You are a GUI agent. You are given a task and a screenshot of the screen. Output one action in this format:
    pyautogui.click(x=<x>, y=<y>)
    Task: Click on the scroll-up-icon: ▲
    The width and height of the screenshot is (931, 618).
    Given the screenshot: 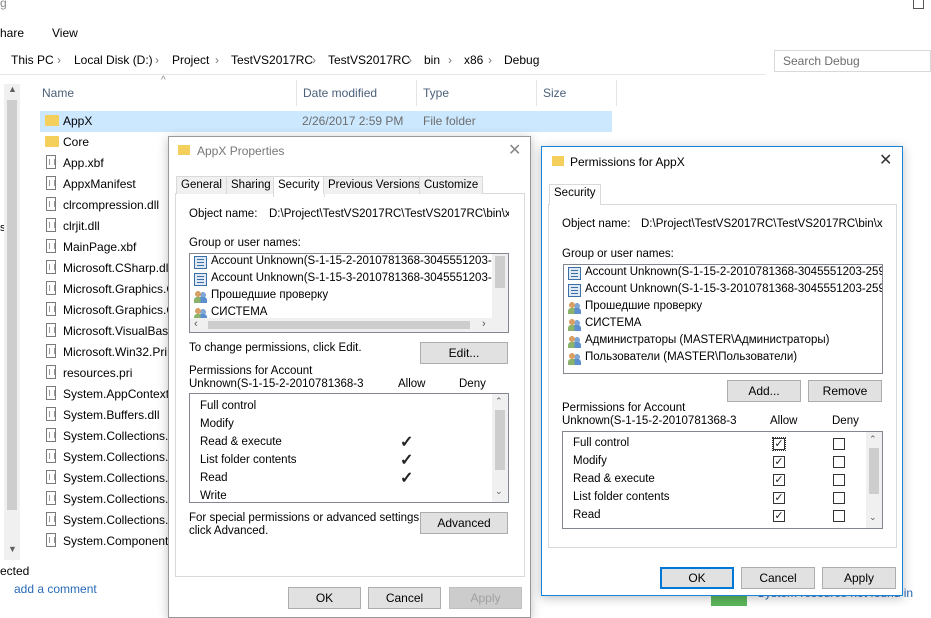 What is the action you would take?
    pyautogui.click(x=12, y=89)
    